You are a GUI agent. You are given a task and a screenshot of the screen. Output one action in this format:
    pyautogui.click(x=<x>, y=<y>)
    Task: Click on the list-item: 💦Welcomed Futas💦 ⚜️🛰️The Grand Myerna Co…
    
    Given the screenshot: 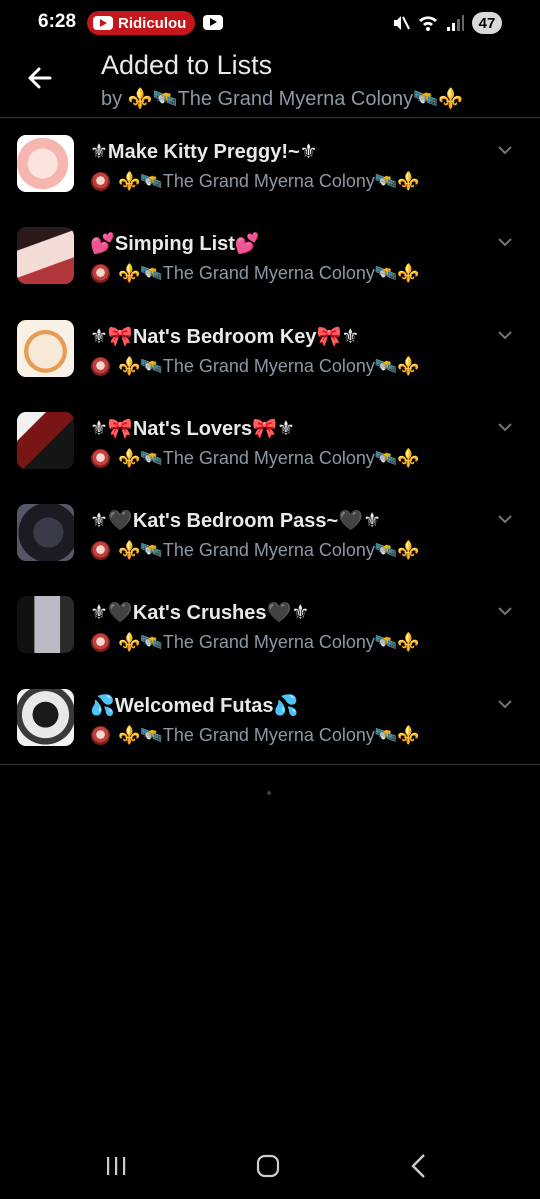 What is the action you would take?
    pyautogui.click(x=270, y=719)
    